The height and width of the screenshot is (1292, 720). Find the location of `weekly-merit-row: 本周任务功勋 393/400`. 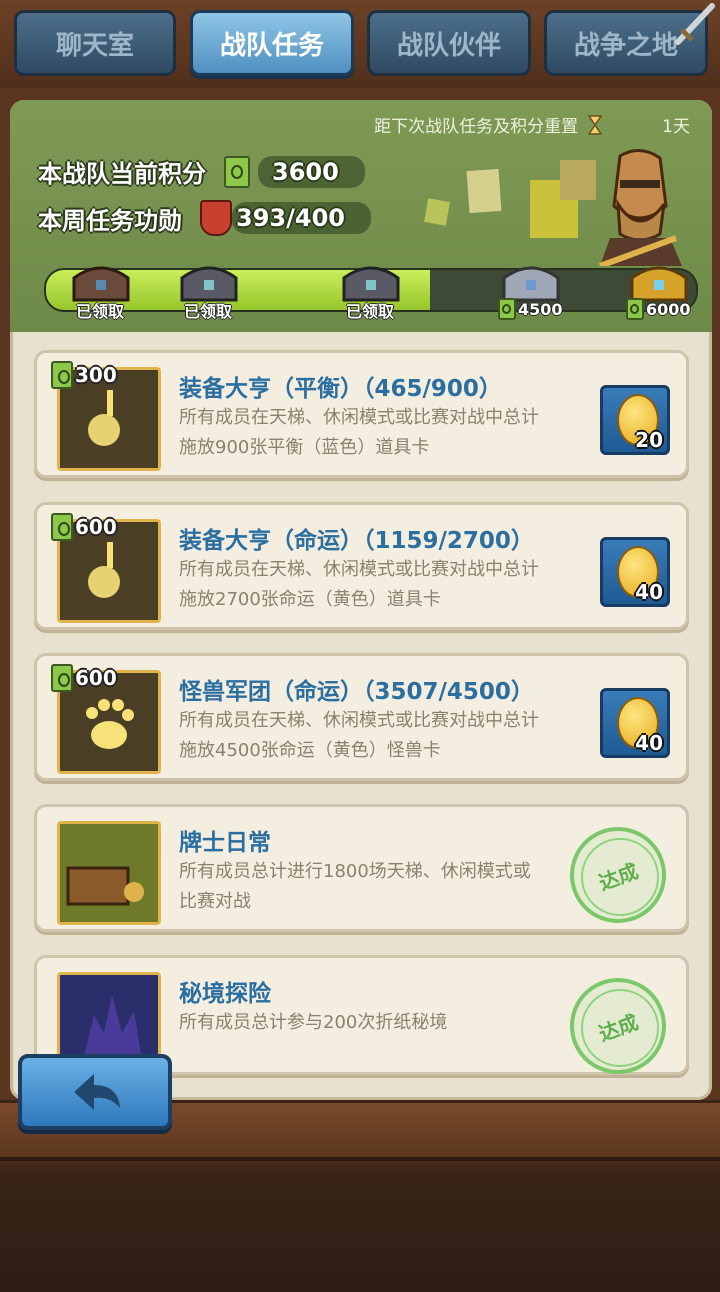

weekly-merit-row: 本周任务功勋 393/400 is located at coordinates (204, 218).